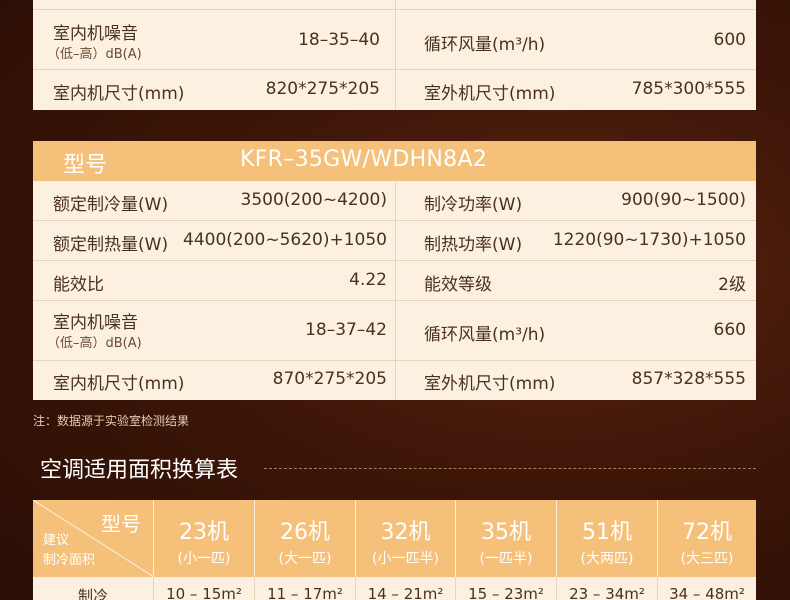 This screenshot has height=600, width=790. What do you see at coordinates (305, 559) in the screenshot?
I see `column-desc: (大一匹)` at bounding box center [305, 559].